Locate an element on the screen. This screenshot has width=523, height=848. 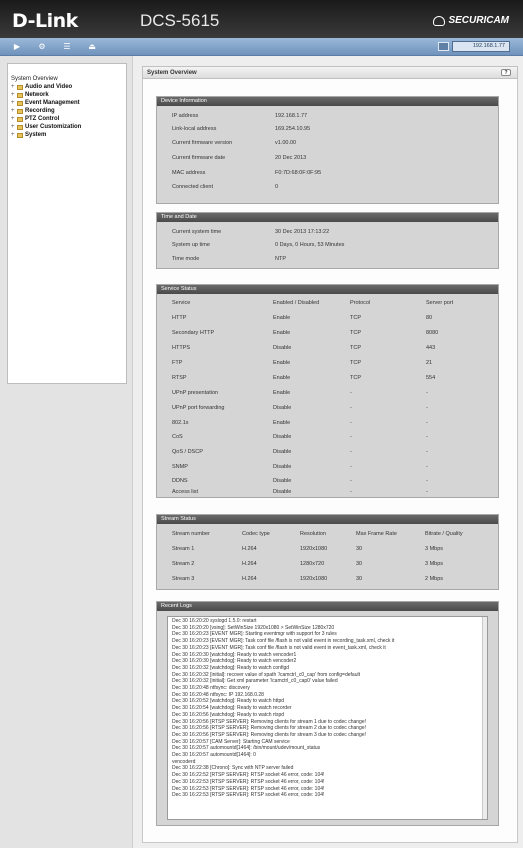
column-header: Resolution is located at coordinates (313, 534).